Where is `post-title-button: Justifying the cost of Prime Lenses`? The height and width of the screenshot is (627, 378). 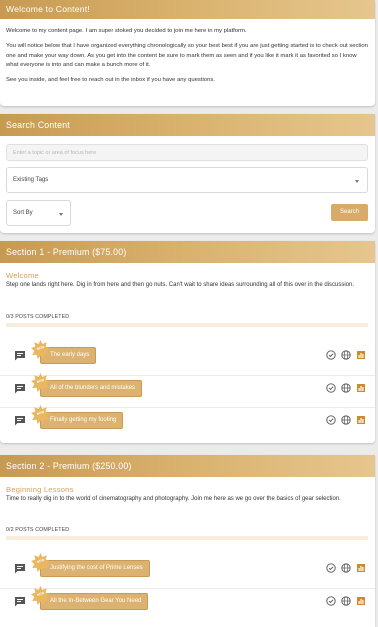
post-title-button: Justifying the cost of Prime Lenses is located at coordinates (95, 568).